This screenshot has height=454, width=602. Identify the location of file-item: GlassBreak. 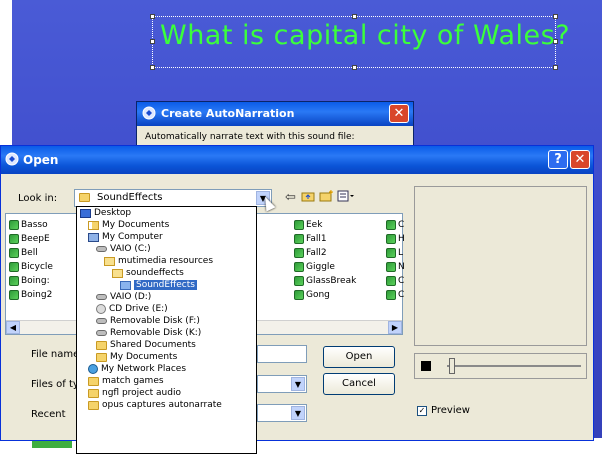
(325, 281).